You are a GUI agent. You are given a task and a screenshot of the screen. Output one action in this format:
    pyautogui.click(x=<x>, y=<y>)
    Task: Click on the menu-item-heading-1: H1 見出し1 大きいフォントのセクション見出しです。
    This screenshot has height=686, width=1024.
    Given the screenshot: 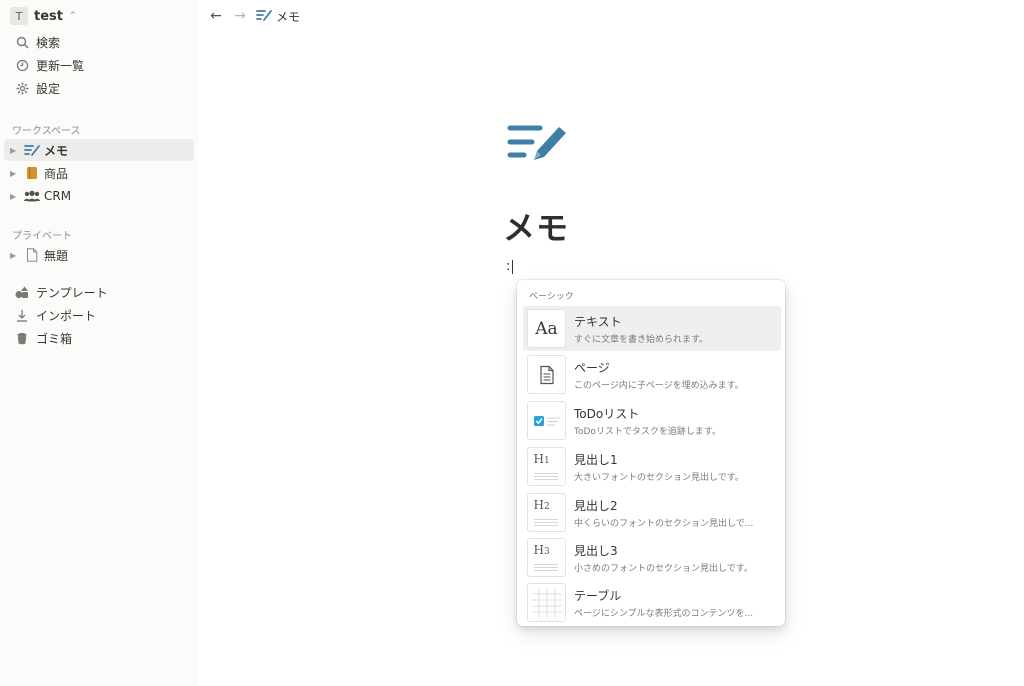 What is the action you would take?
    pyautogui.click(x=652, y=466)
    